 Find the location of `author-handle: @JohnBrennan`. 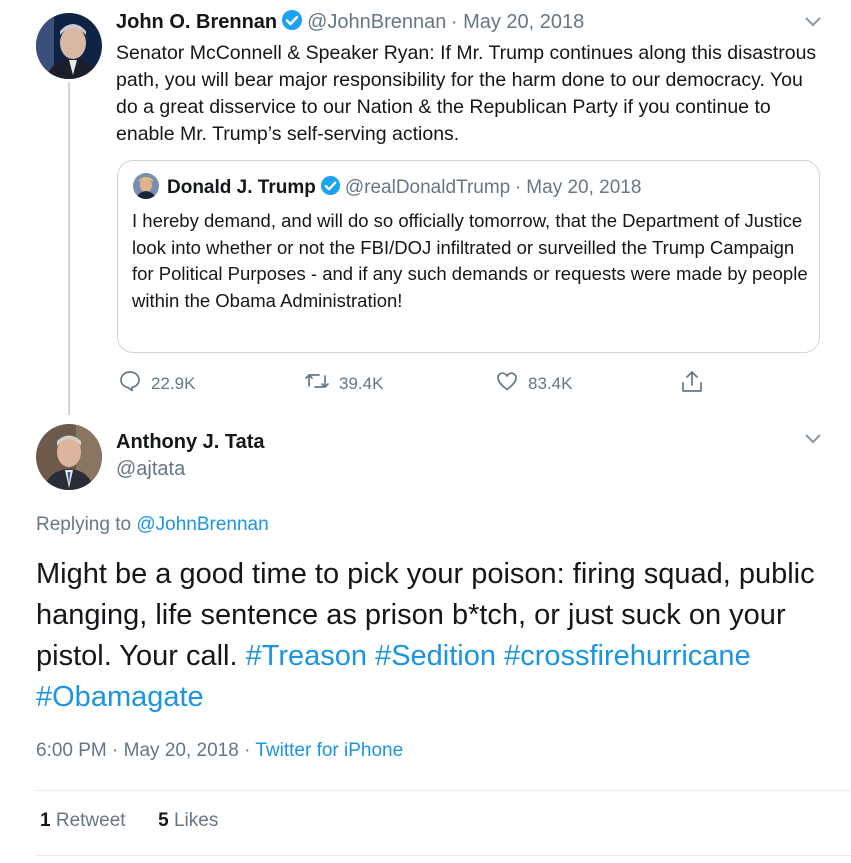

author-handle: @JohnBrennan is located at coordinates (376, 22).